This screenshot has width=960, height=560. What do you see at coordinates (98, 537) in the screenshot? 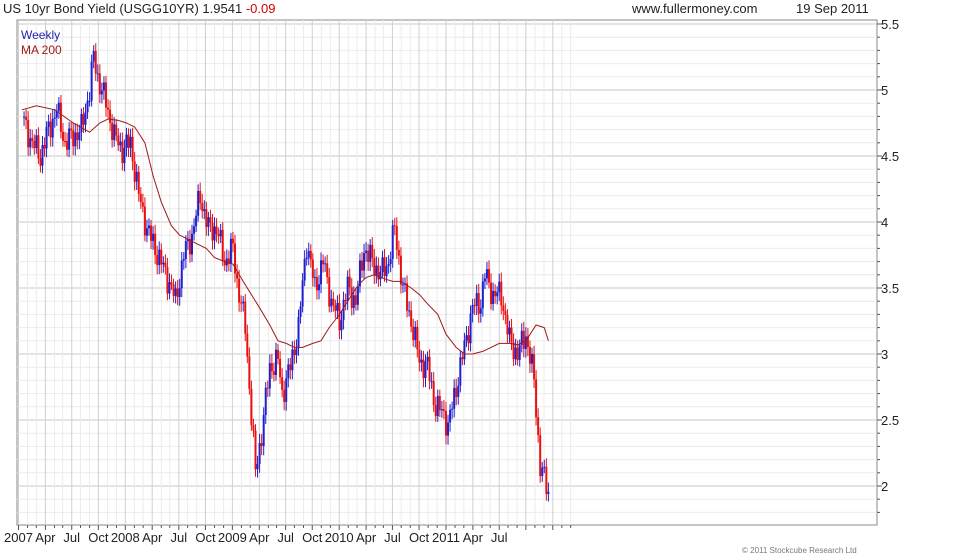
I see `x-tick-label: Oct` at bounding box center [98, 537].